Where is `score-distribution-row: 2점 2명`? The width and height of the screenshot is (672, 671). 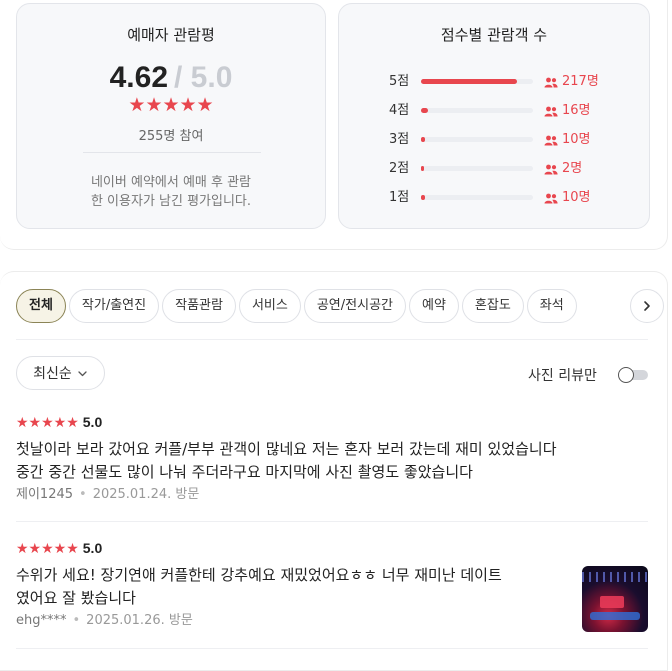
score-distribution-row: 2점 2명 is located at coordinates (494, 169).